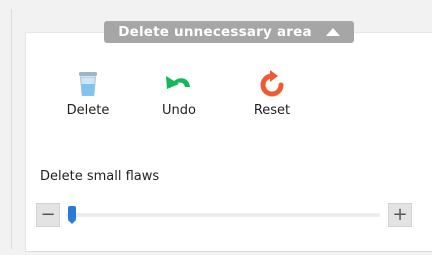  Describe the element at coordinates (332, 32) in the screenshot. I see `caret-up-icon` at that location.